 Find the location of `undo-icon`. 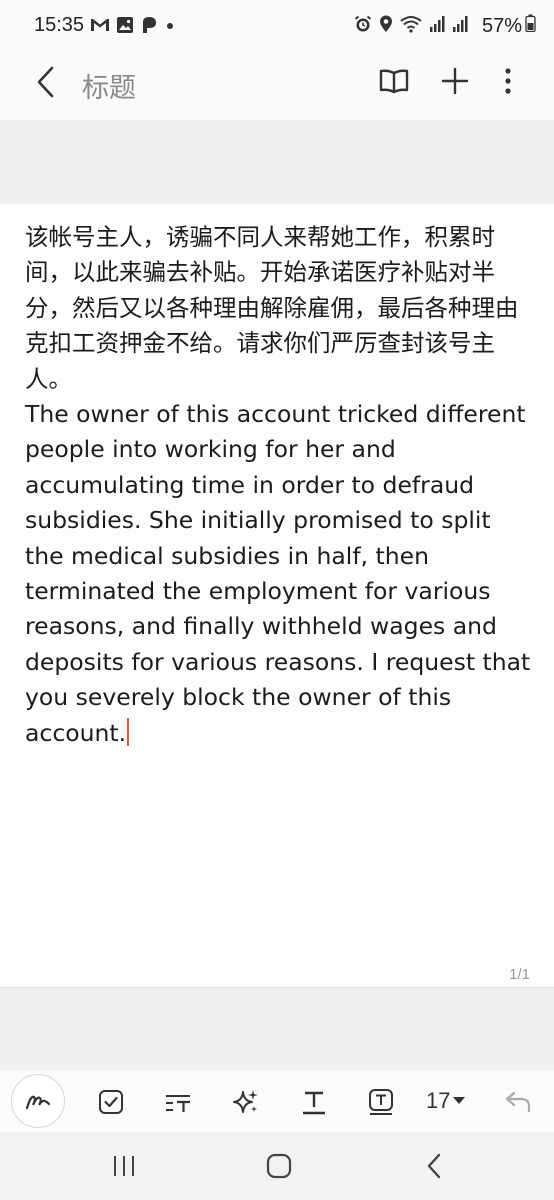

undo-icon is located at coordinates (518, 1102).